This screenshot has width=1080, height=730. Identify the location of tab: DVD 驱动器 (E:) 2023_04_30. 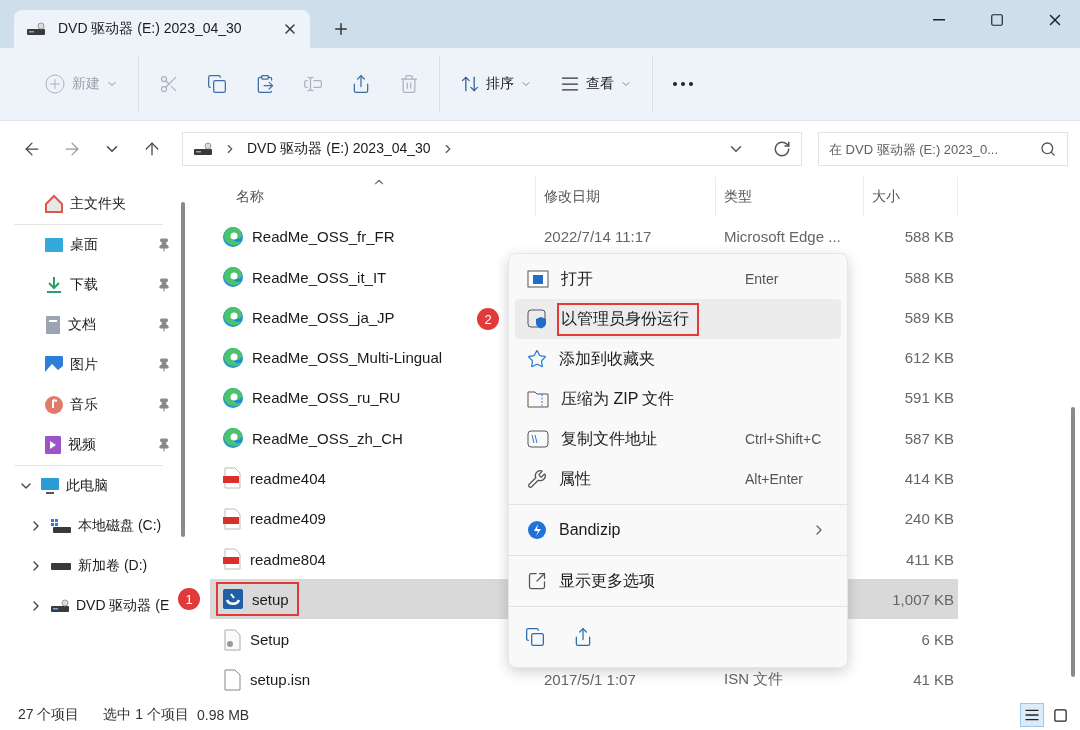
(162, 29).